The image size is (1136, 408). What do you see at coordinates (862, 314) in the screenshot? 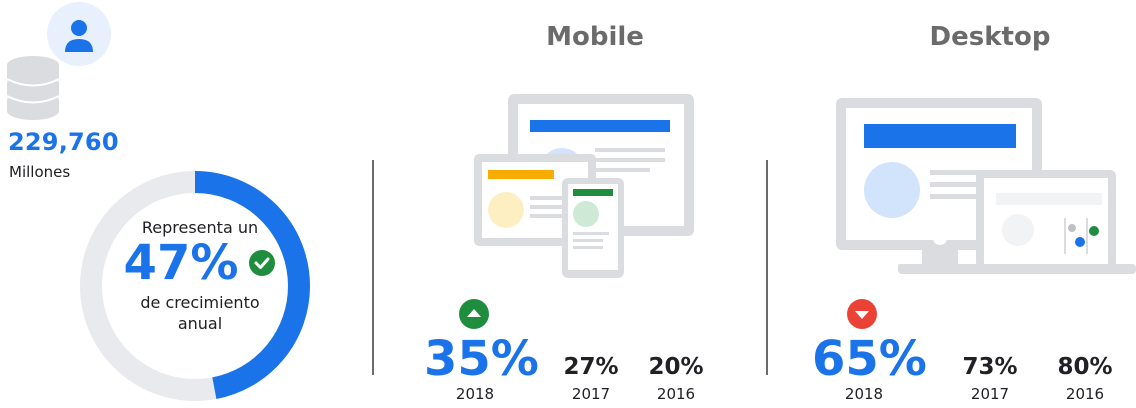
I see `arrow-down-circle-icon` at bounding box center [862, 314].